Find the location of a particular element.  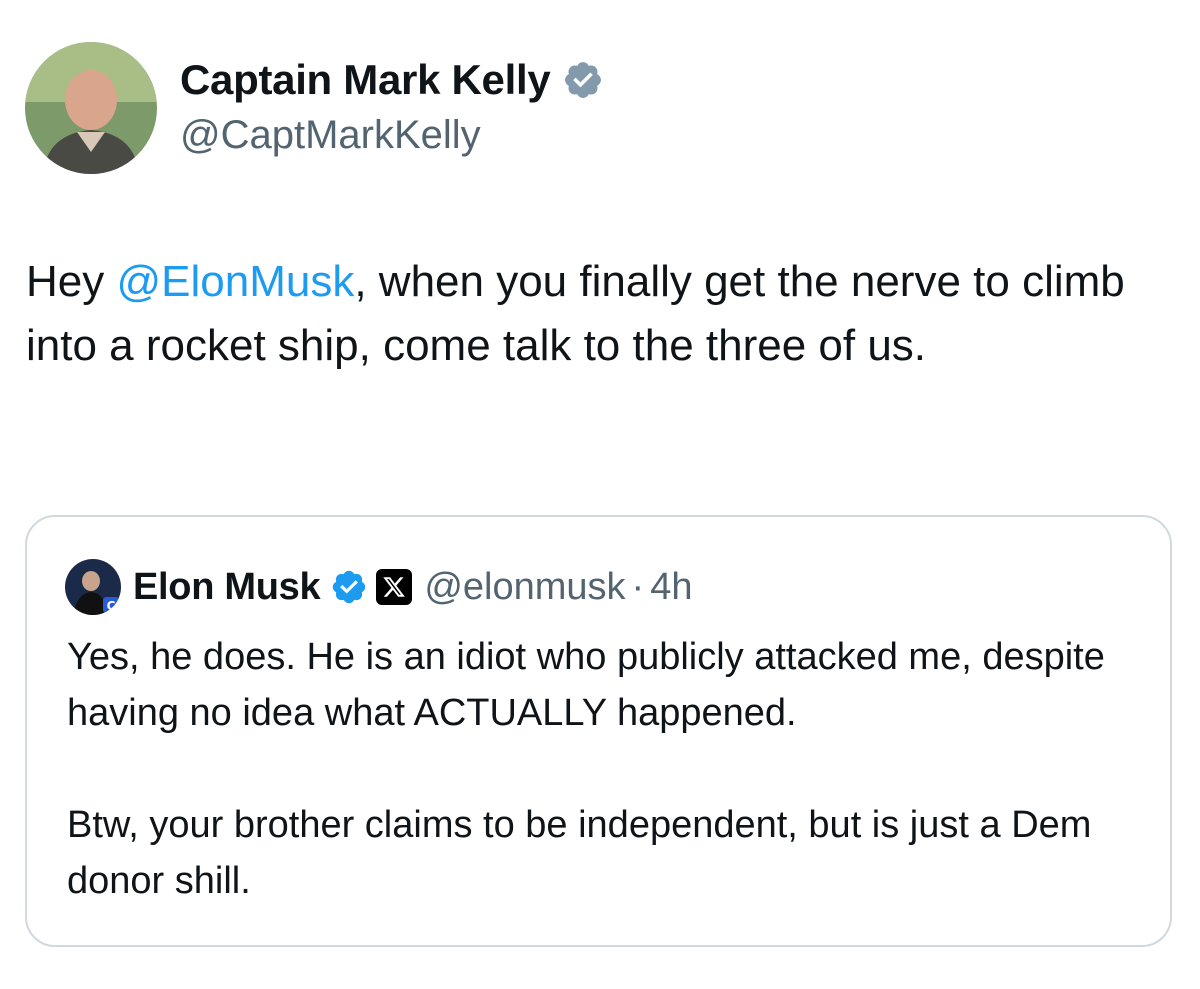

author-handle: @CaptMarkKelly is located at coordinates (330, 135).